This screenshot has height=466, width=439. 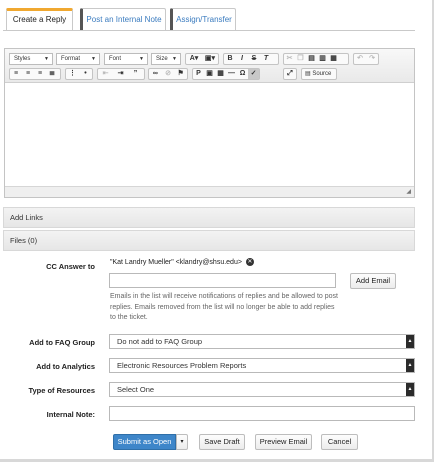 I want to click on indent-icon: ⇥, so click(x=120, y=74).